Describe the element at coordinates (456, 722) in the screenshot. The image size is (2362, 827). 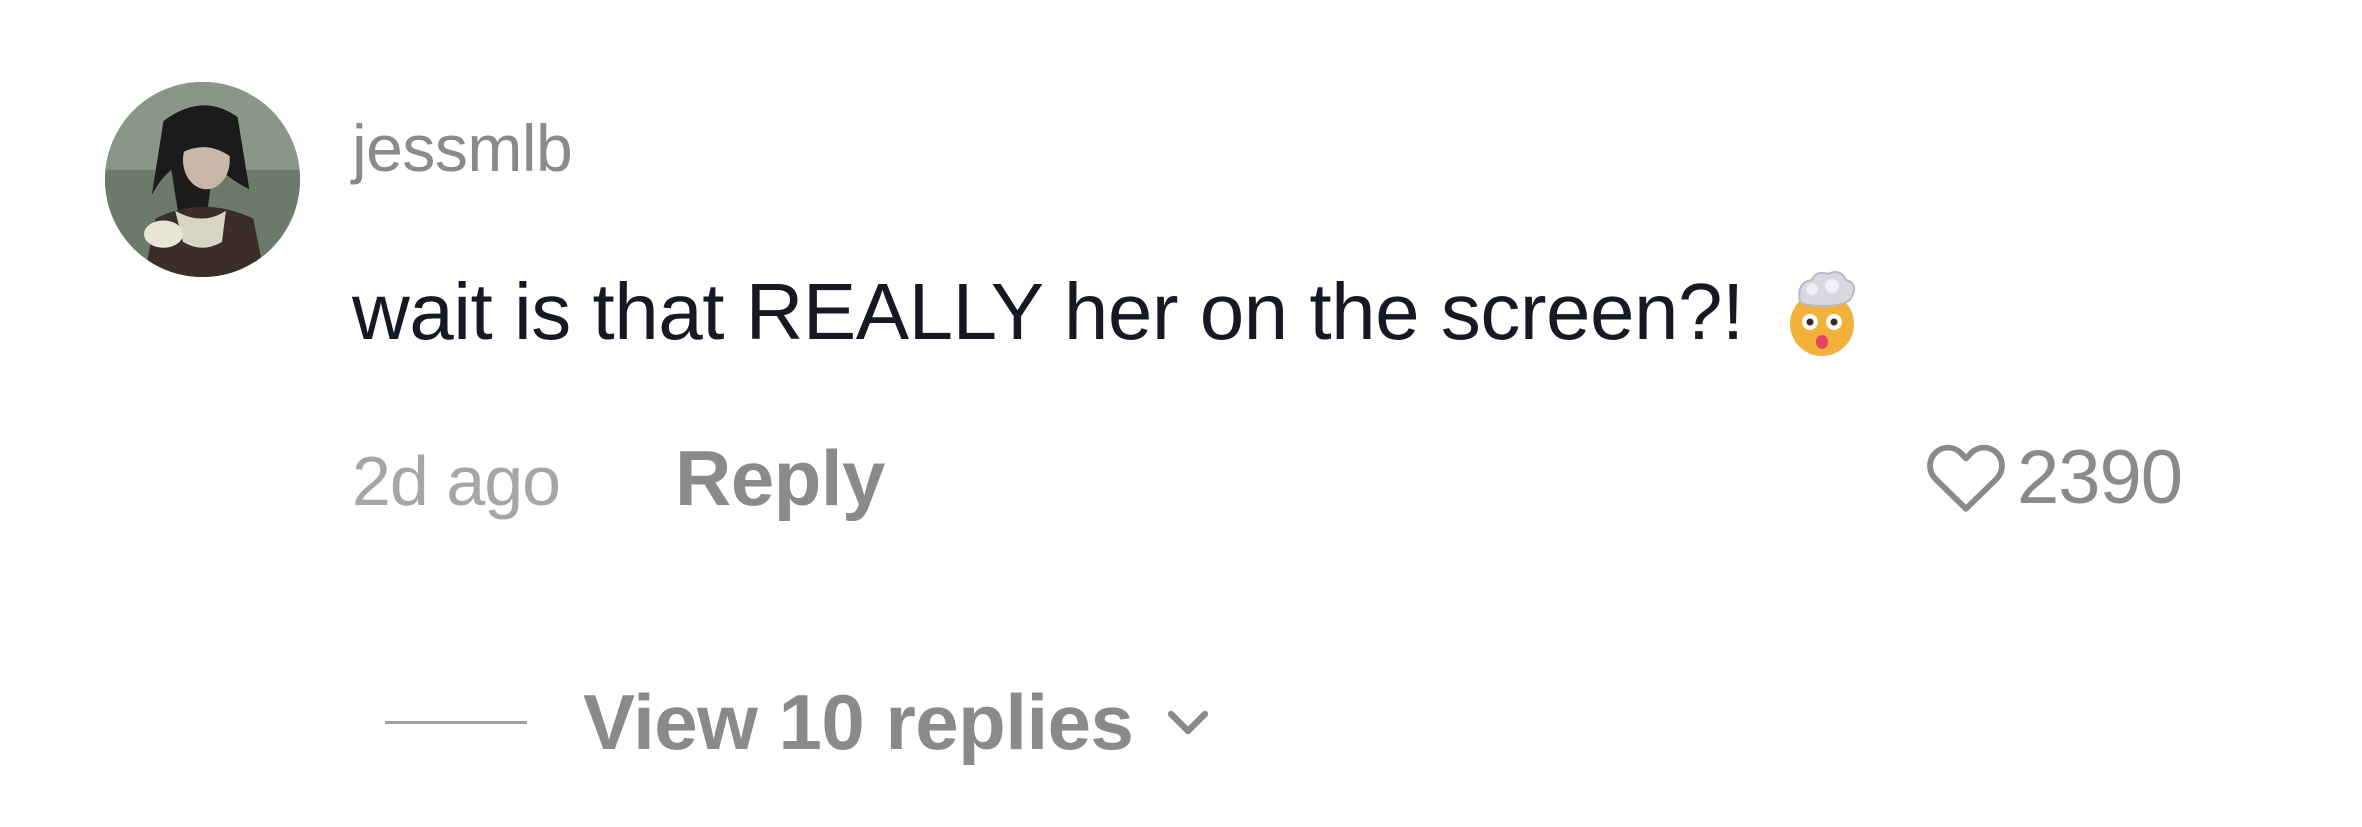
I see `replies-divider` at that location.